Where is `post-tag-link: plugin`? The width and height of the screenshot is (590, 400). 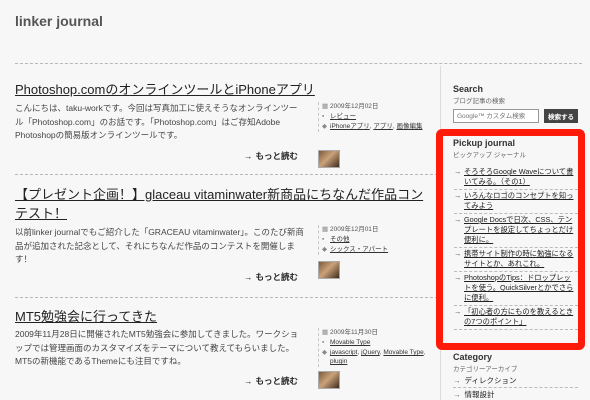 post-tag-link: plugin is located at coordinates (338, 361).